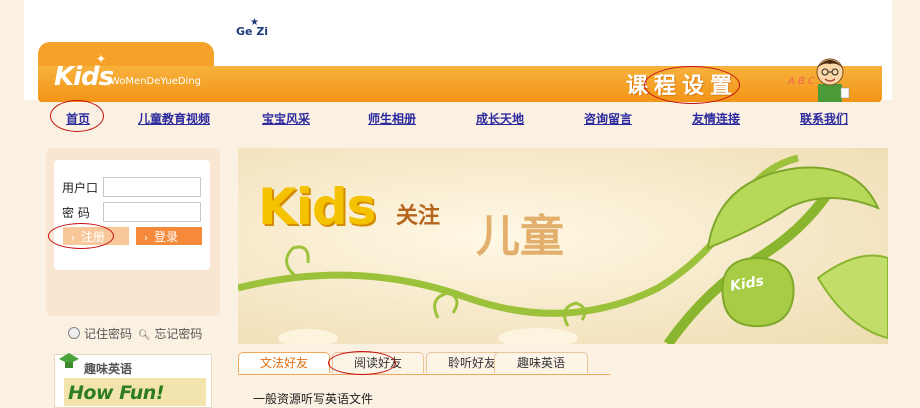 The height and width of the screenshot is (408, 920). Describe the element at coordinates (378, 362) in the screenshot. I see `tab-reading: 阅读好友` at that location.